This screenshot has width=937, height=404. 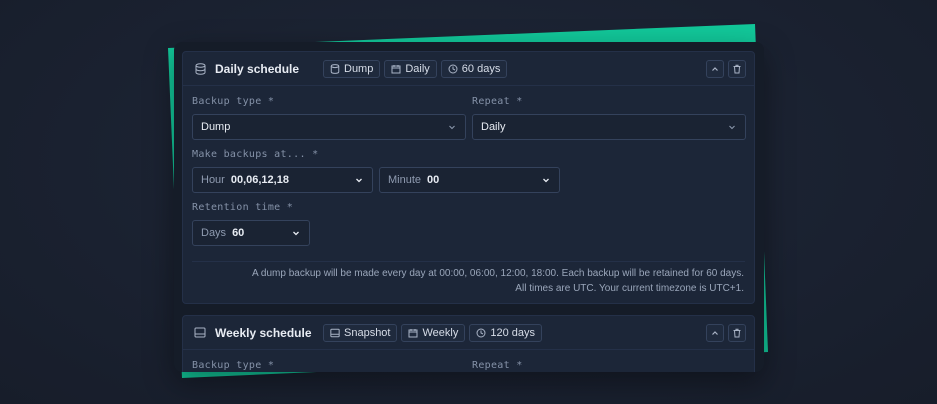 What do you see at coordinates (259, 180) in the screenshot?
I see `hour-value: 00,06,12,18` at bounding box center [259, 180].